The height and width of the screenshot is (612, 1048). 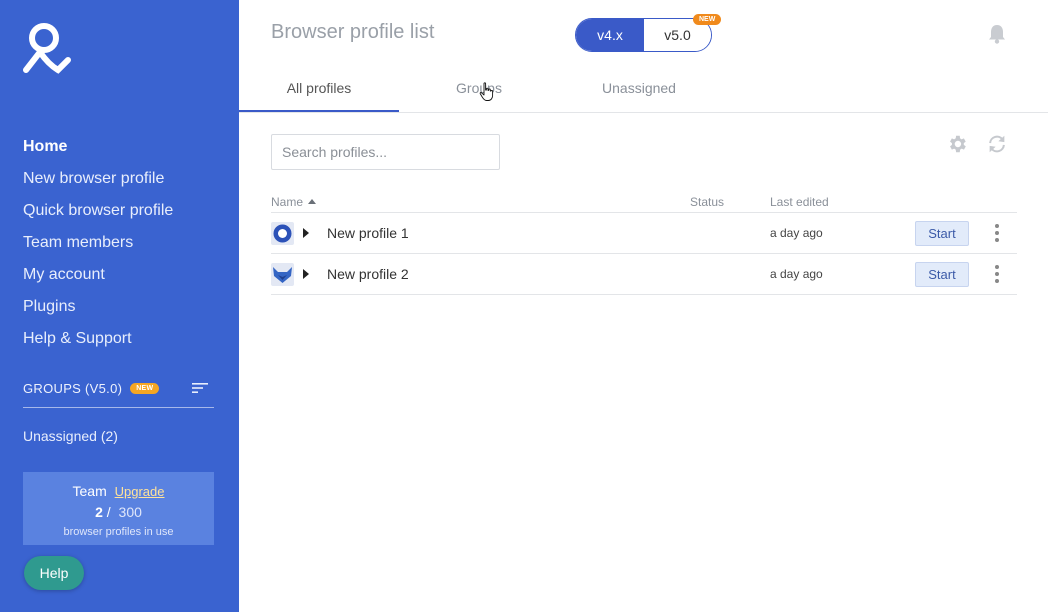 I want to click on sidebar-item-quick-browser-profile: Quick browser profile, so click(x=98, y=216).